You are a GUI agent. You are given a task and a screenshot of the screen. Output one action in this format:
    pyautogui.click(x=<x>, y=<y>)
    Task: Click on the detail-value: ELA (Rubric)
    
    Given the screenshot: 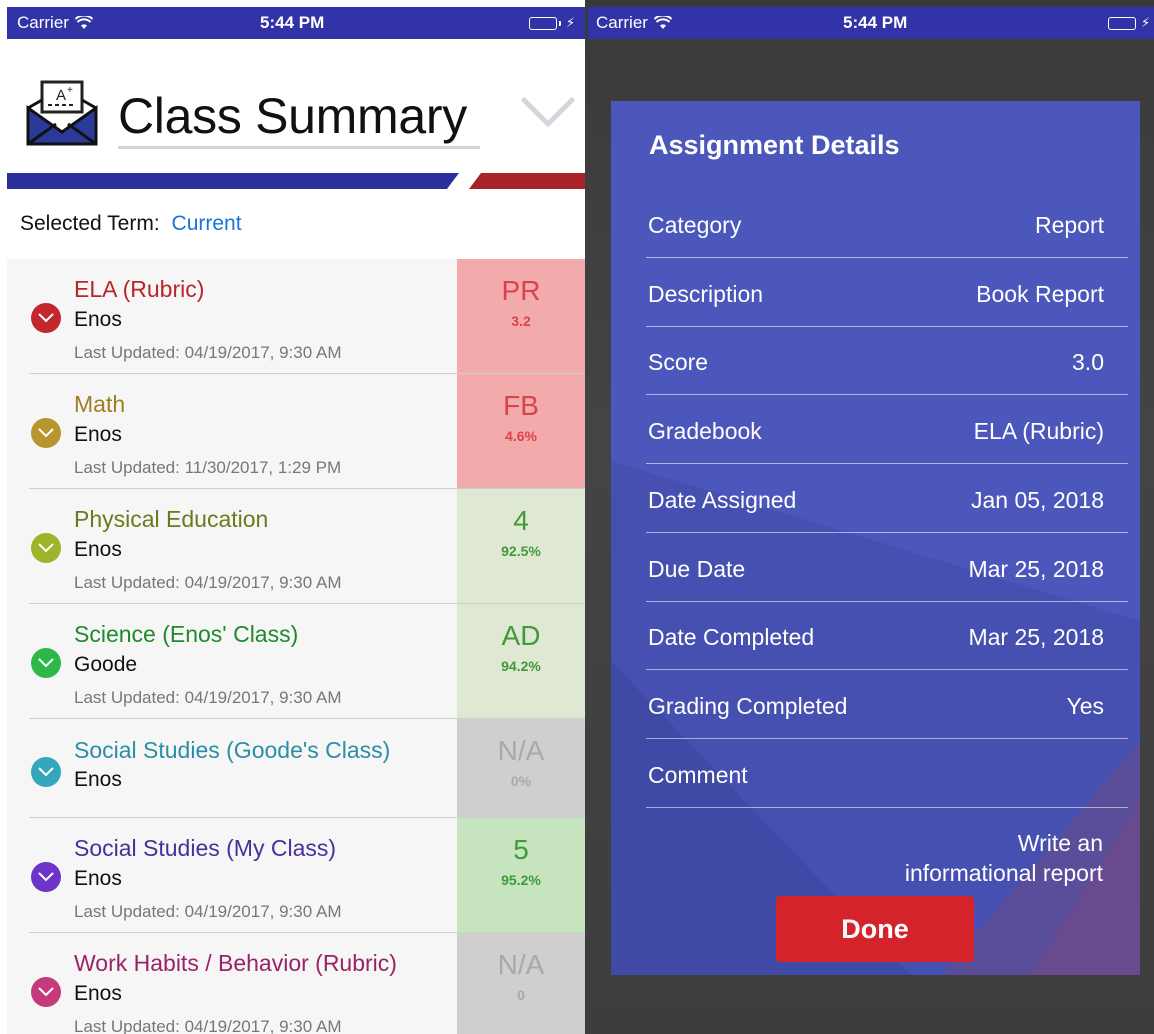 What is the action you would take?
    pyautogui.click(x=1038, y=431)
    